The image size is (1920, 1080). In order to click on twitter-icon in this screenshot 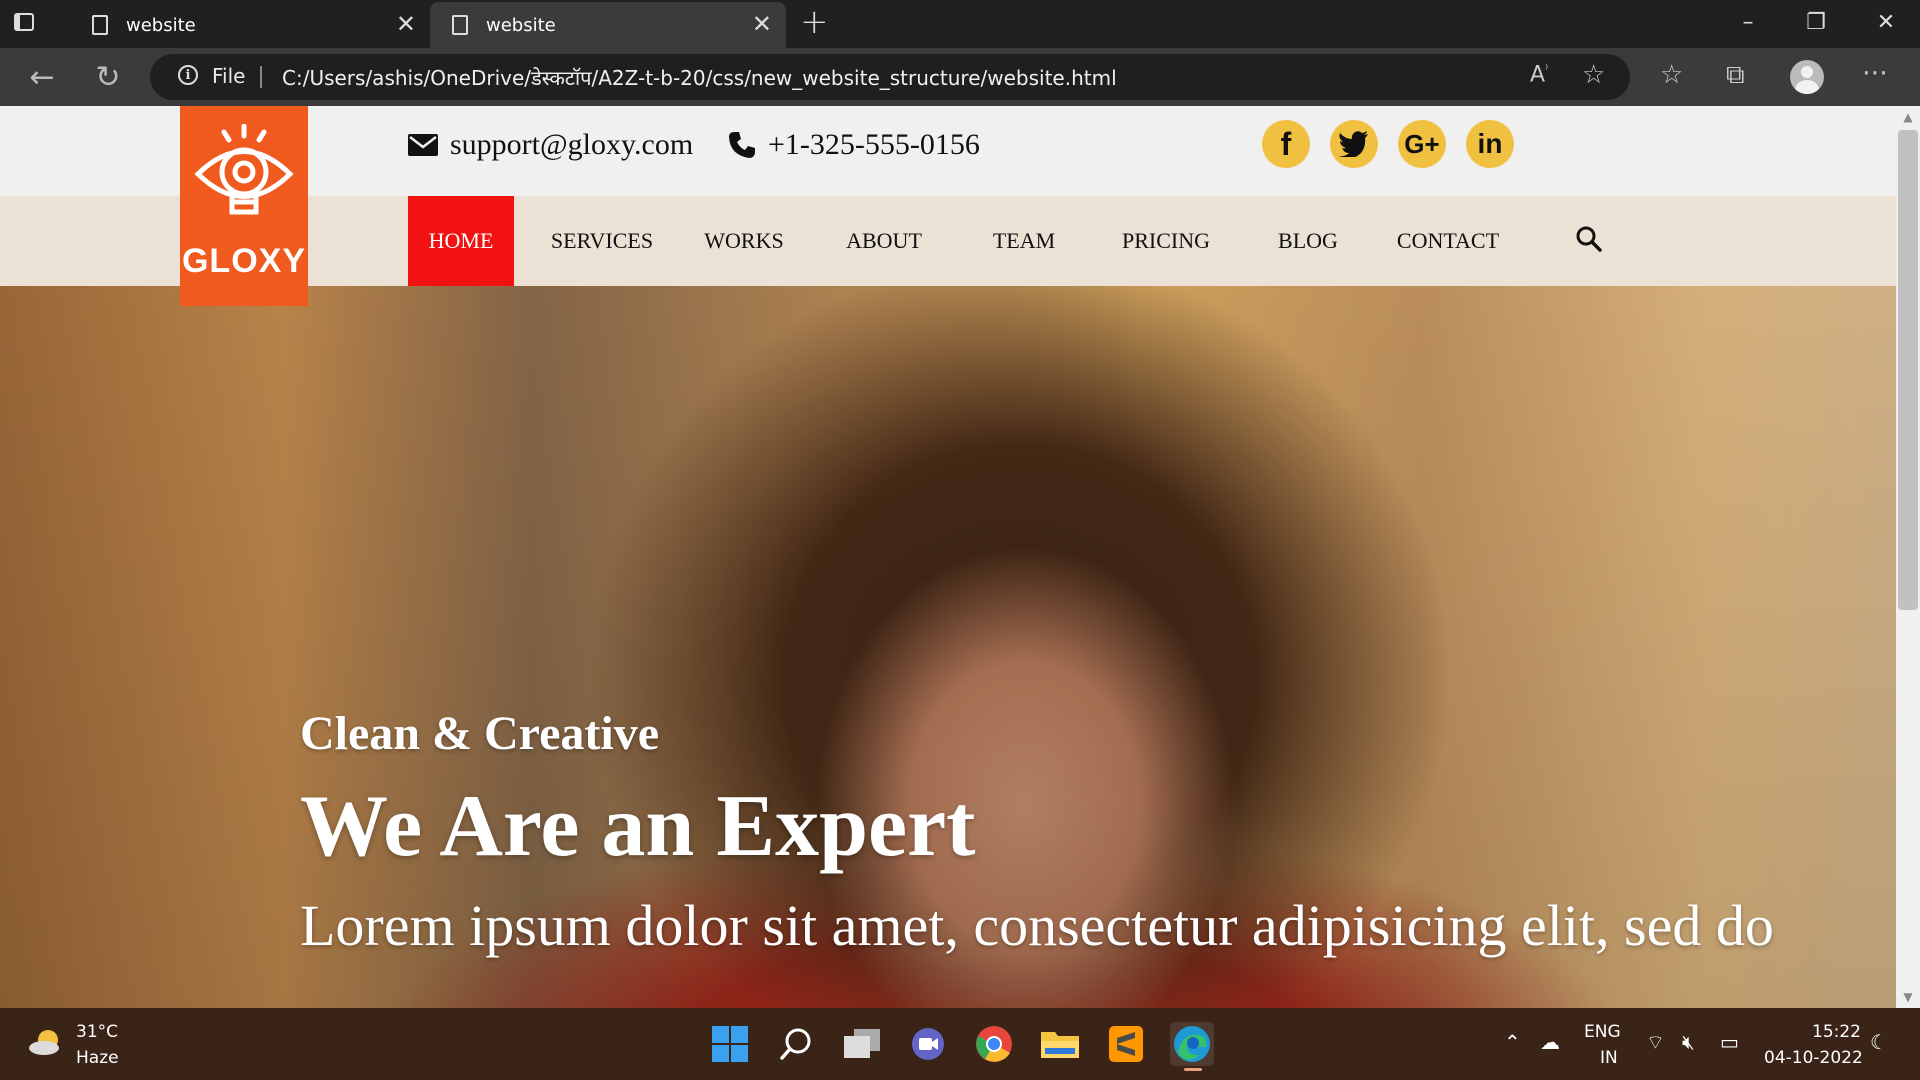, I will do `click(1354, 144)`.